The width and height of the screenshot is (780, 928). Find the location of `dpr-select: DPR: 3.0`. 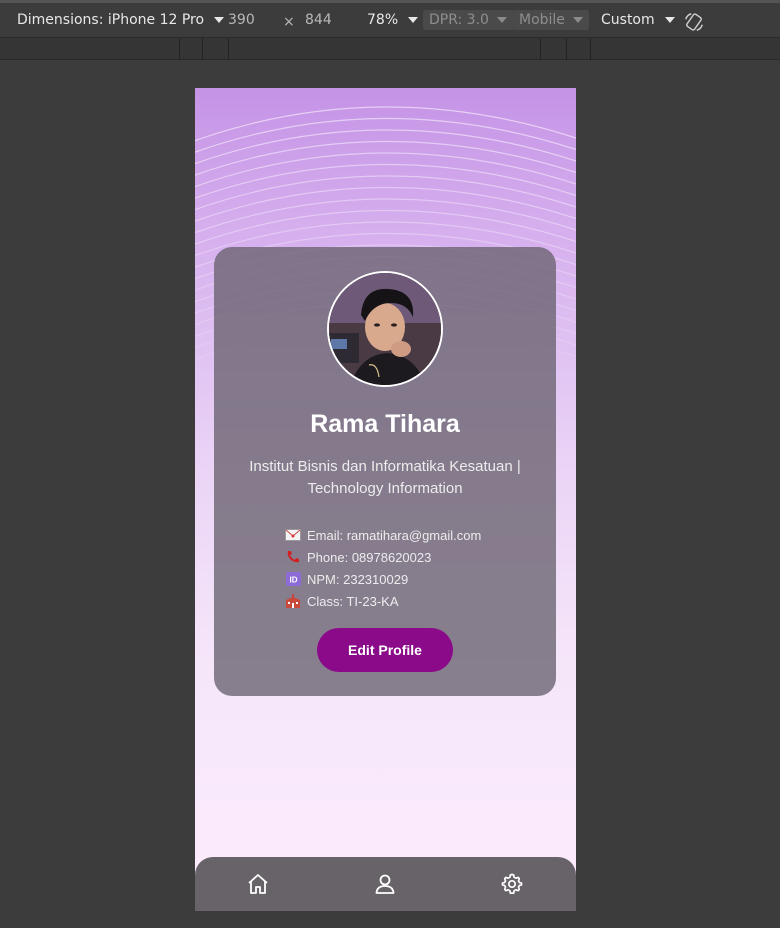

dpr-select: DPR: 3.0 is located at coordinates (468, 20).